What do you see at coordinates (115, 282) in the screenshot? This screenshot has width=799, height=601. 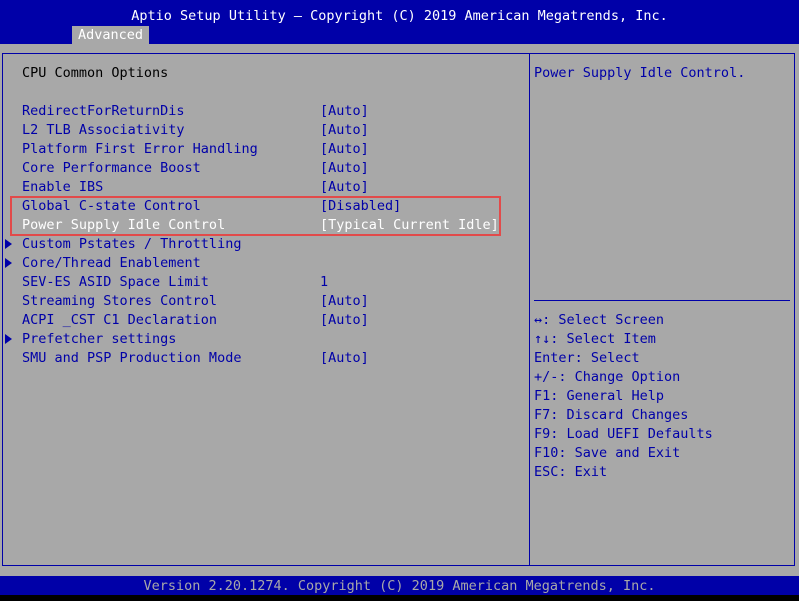 I see `setting-sev-es-asid-space-limit: SEV-ES ASID Space Limit` at bounding box center [115, 282].